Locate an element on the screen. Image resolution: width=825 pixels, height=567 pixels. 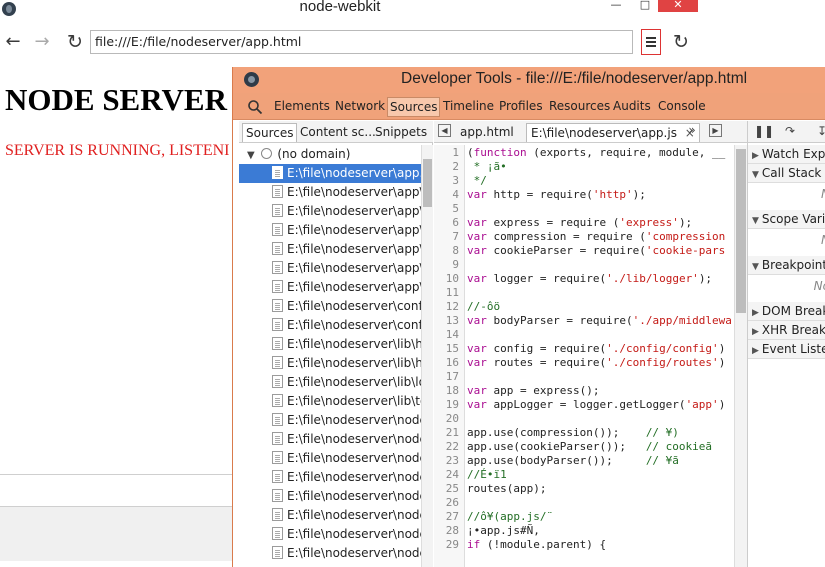
tab-console: Console is located at coordinates (682, 107).